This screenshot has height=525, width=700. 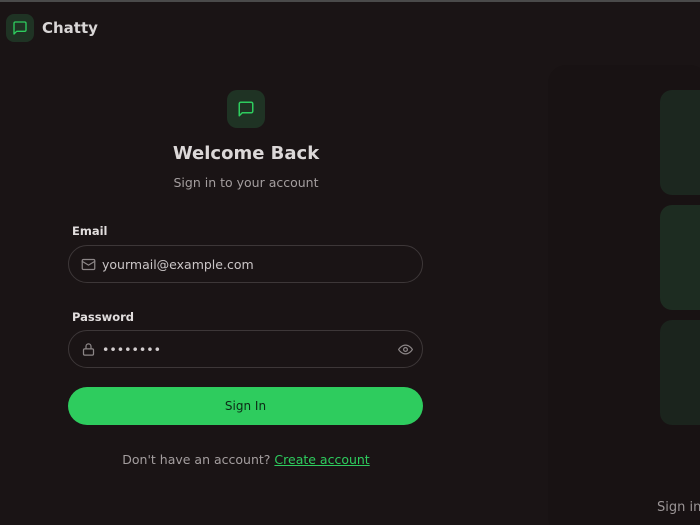 I want to click on mail-icon, so click(x=88, y=264).